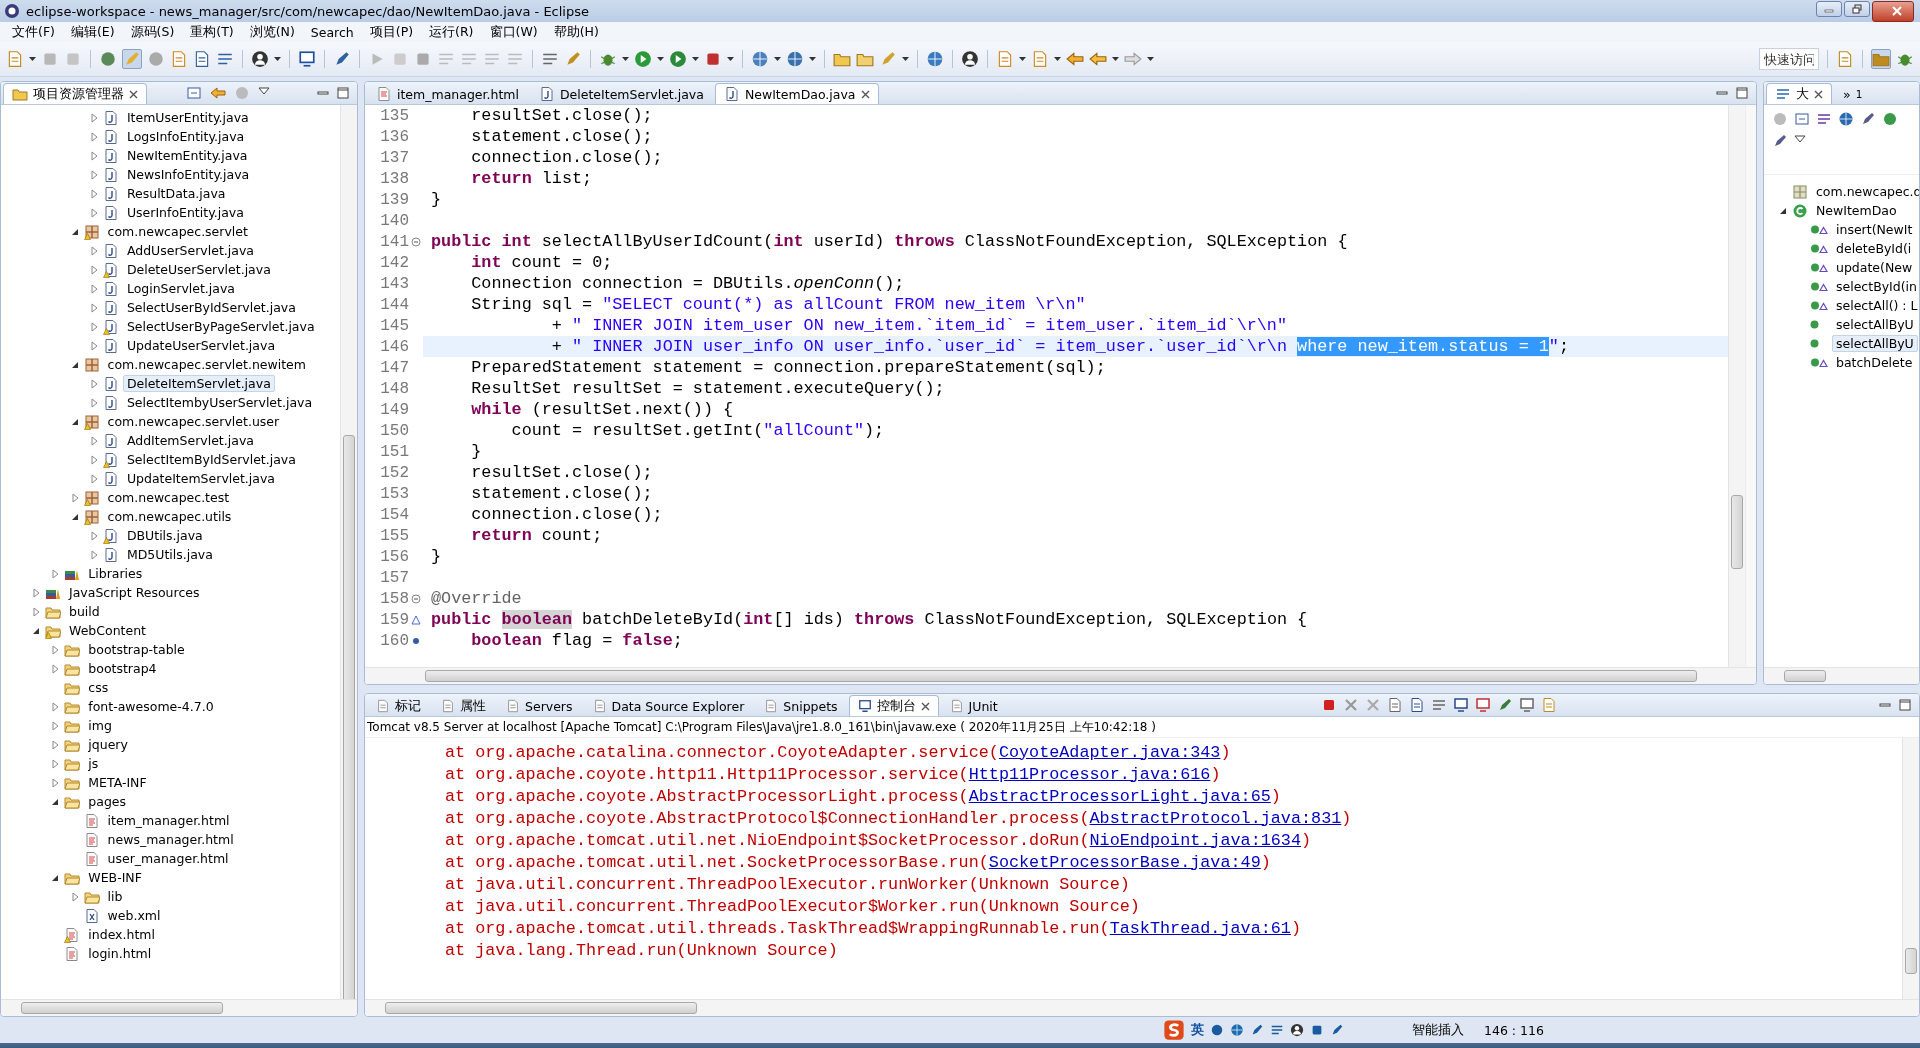 The image size is (1920, 1048). What do you see at coordinates (170, 725) in the screenshot?
I see `tree-item: img` at bounding box center [170, 725].